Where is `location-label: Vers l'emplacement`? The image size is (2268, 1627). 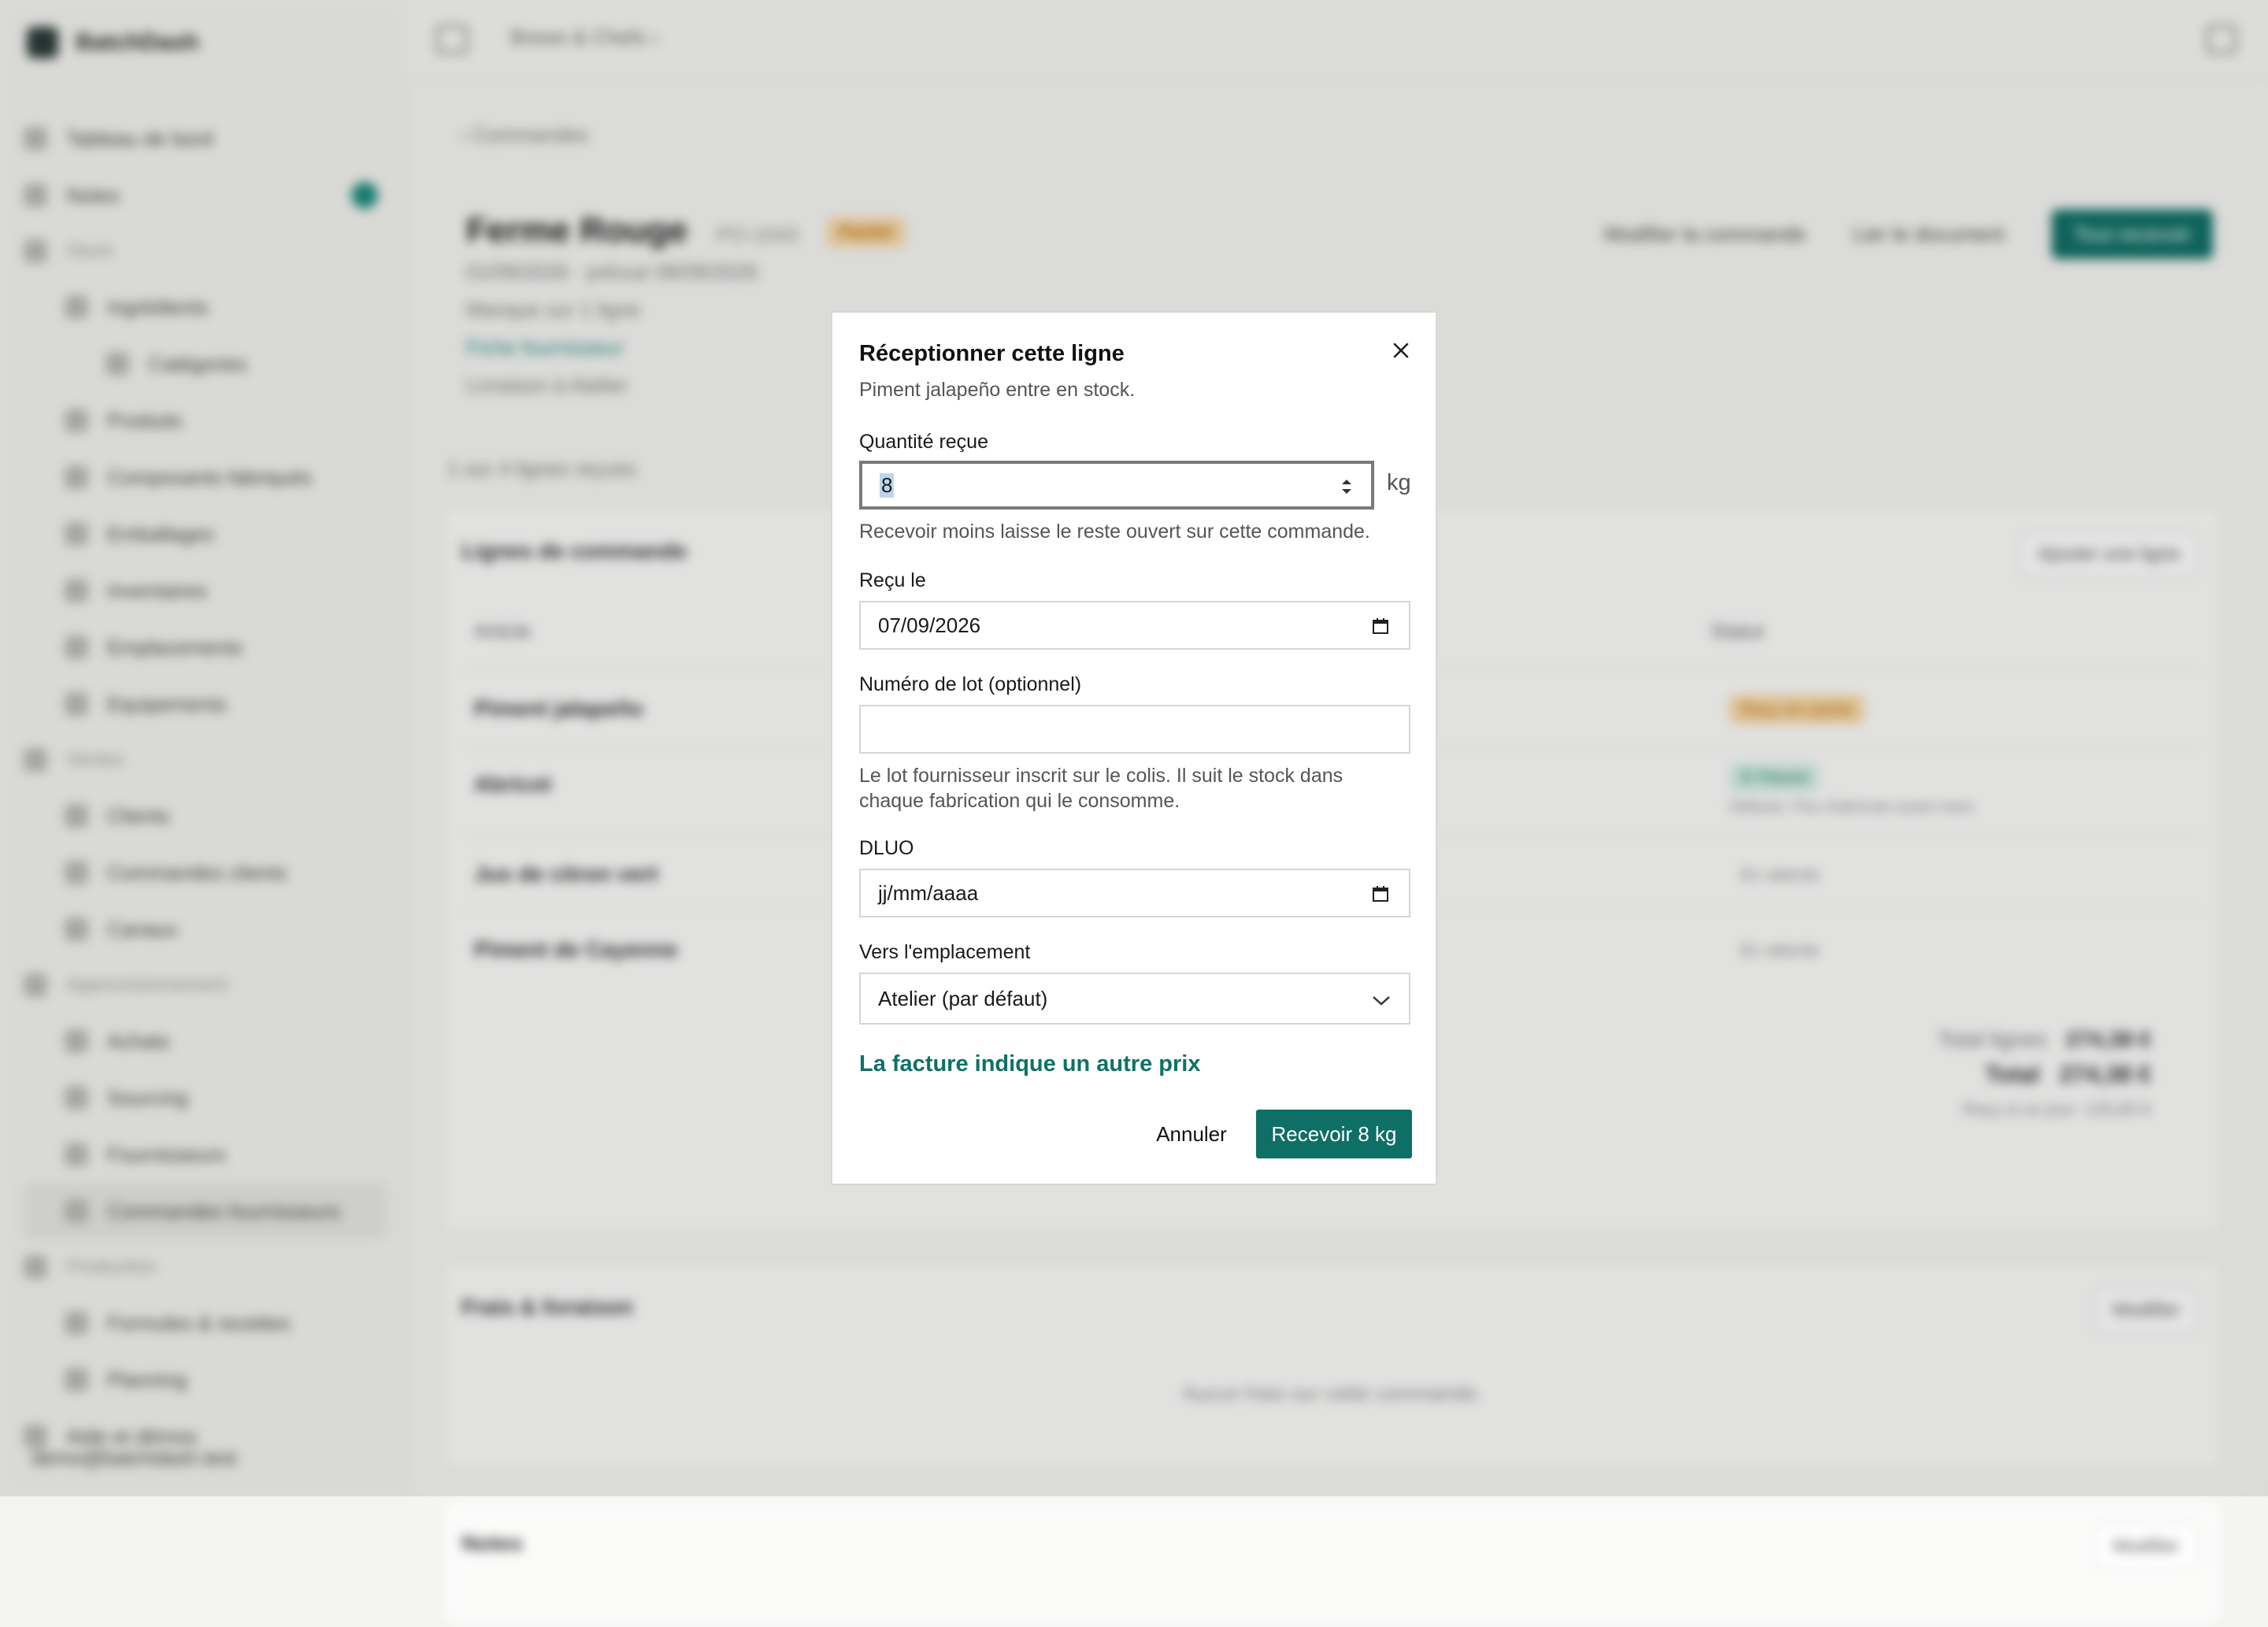 location-label: Vers l'emplacement is located at coordinates (945, 952).